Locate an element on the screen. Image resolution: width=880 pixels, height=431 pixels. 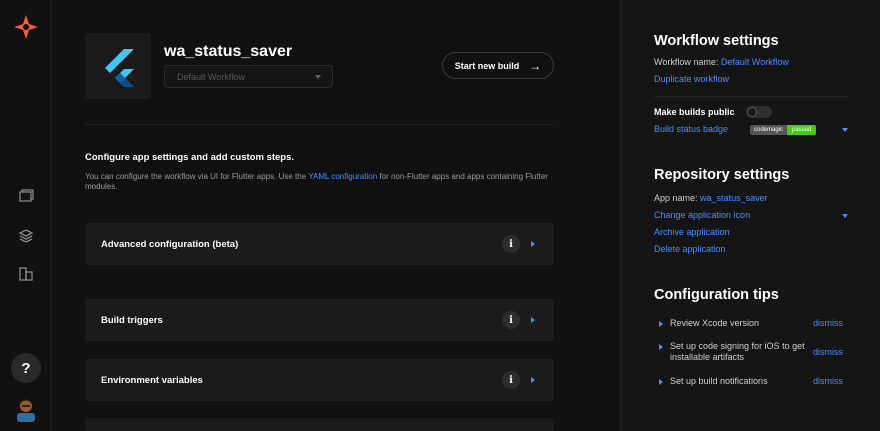
tip-item: Review Xcode version dismiss is located at coordinates (751, 325).